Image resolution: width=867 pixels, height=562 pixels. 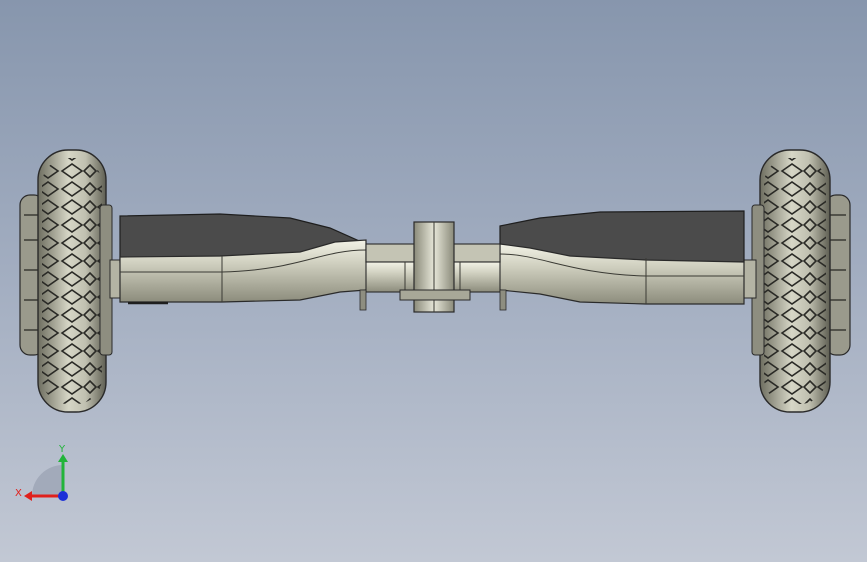 I want to click on x-axis-label: X, so click(x=18, y=493).